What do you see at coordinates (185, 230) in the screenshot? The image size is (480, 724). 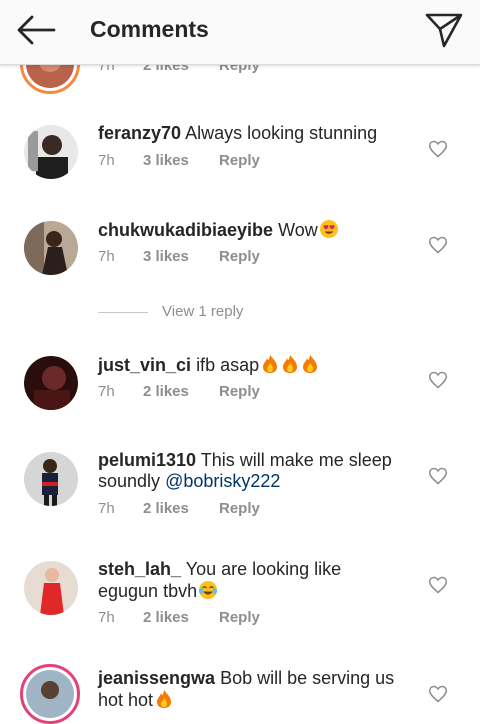 I see `comment-username: chukwukadibiaeyibe` at bounding box center [185, 230].